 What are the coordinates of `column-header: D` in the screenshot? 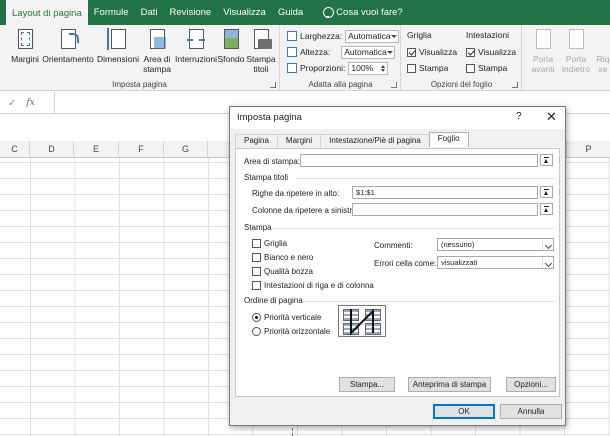 It's located at (52, 149).